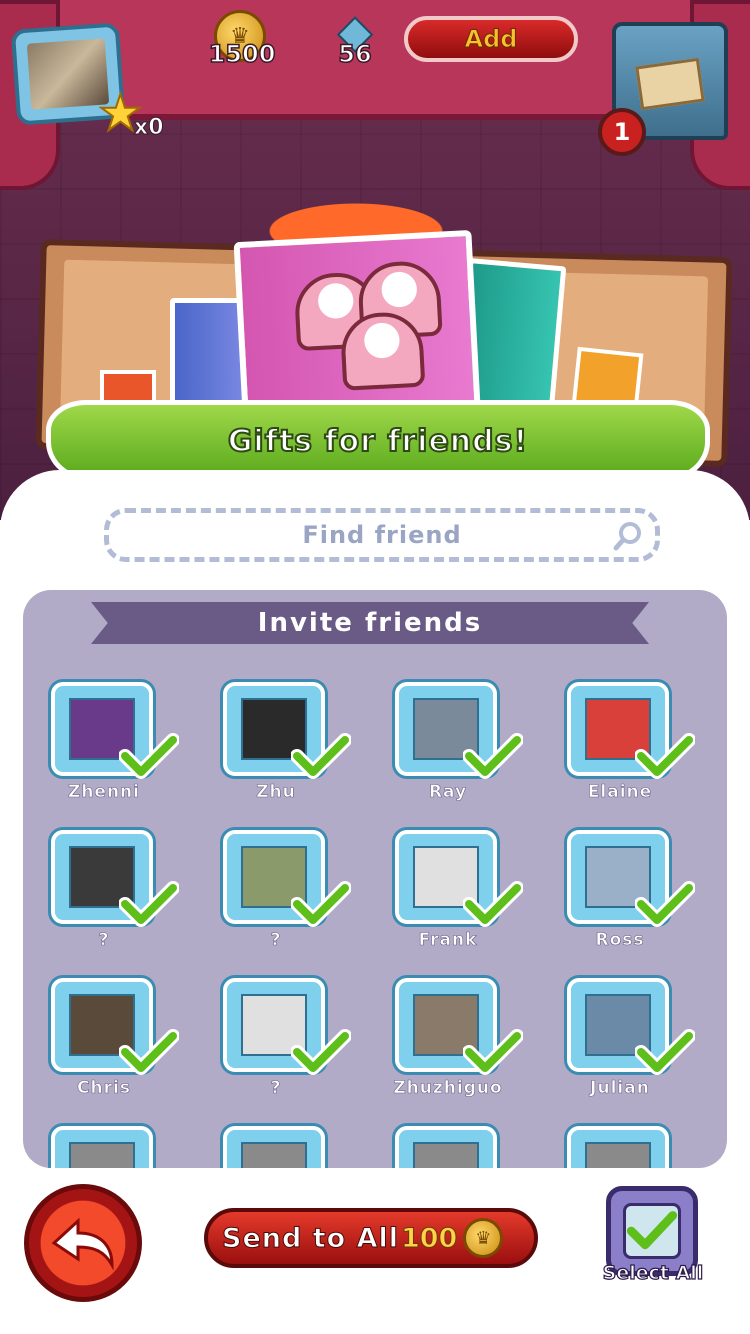 The height and width of the screenshot is (1334, 750). Describe the element at coordinates (653, 1272) in the screenshot. I see `select-all-label: Select All` at that location.